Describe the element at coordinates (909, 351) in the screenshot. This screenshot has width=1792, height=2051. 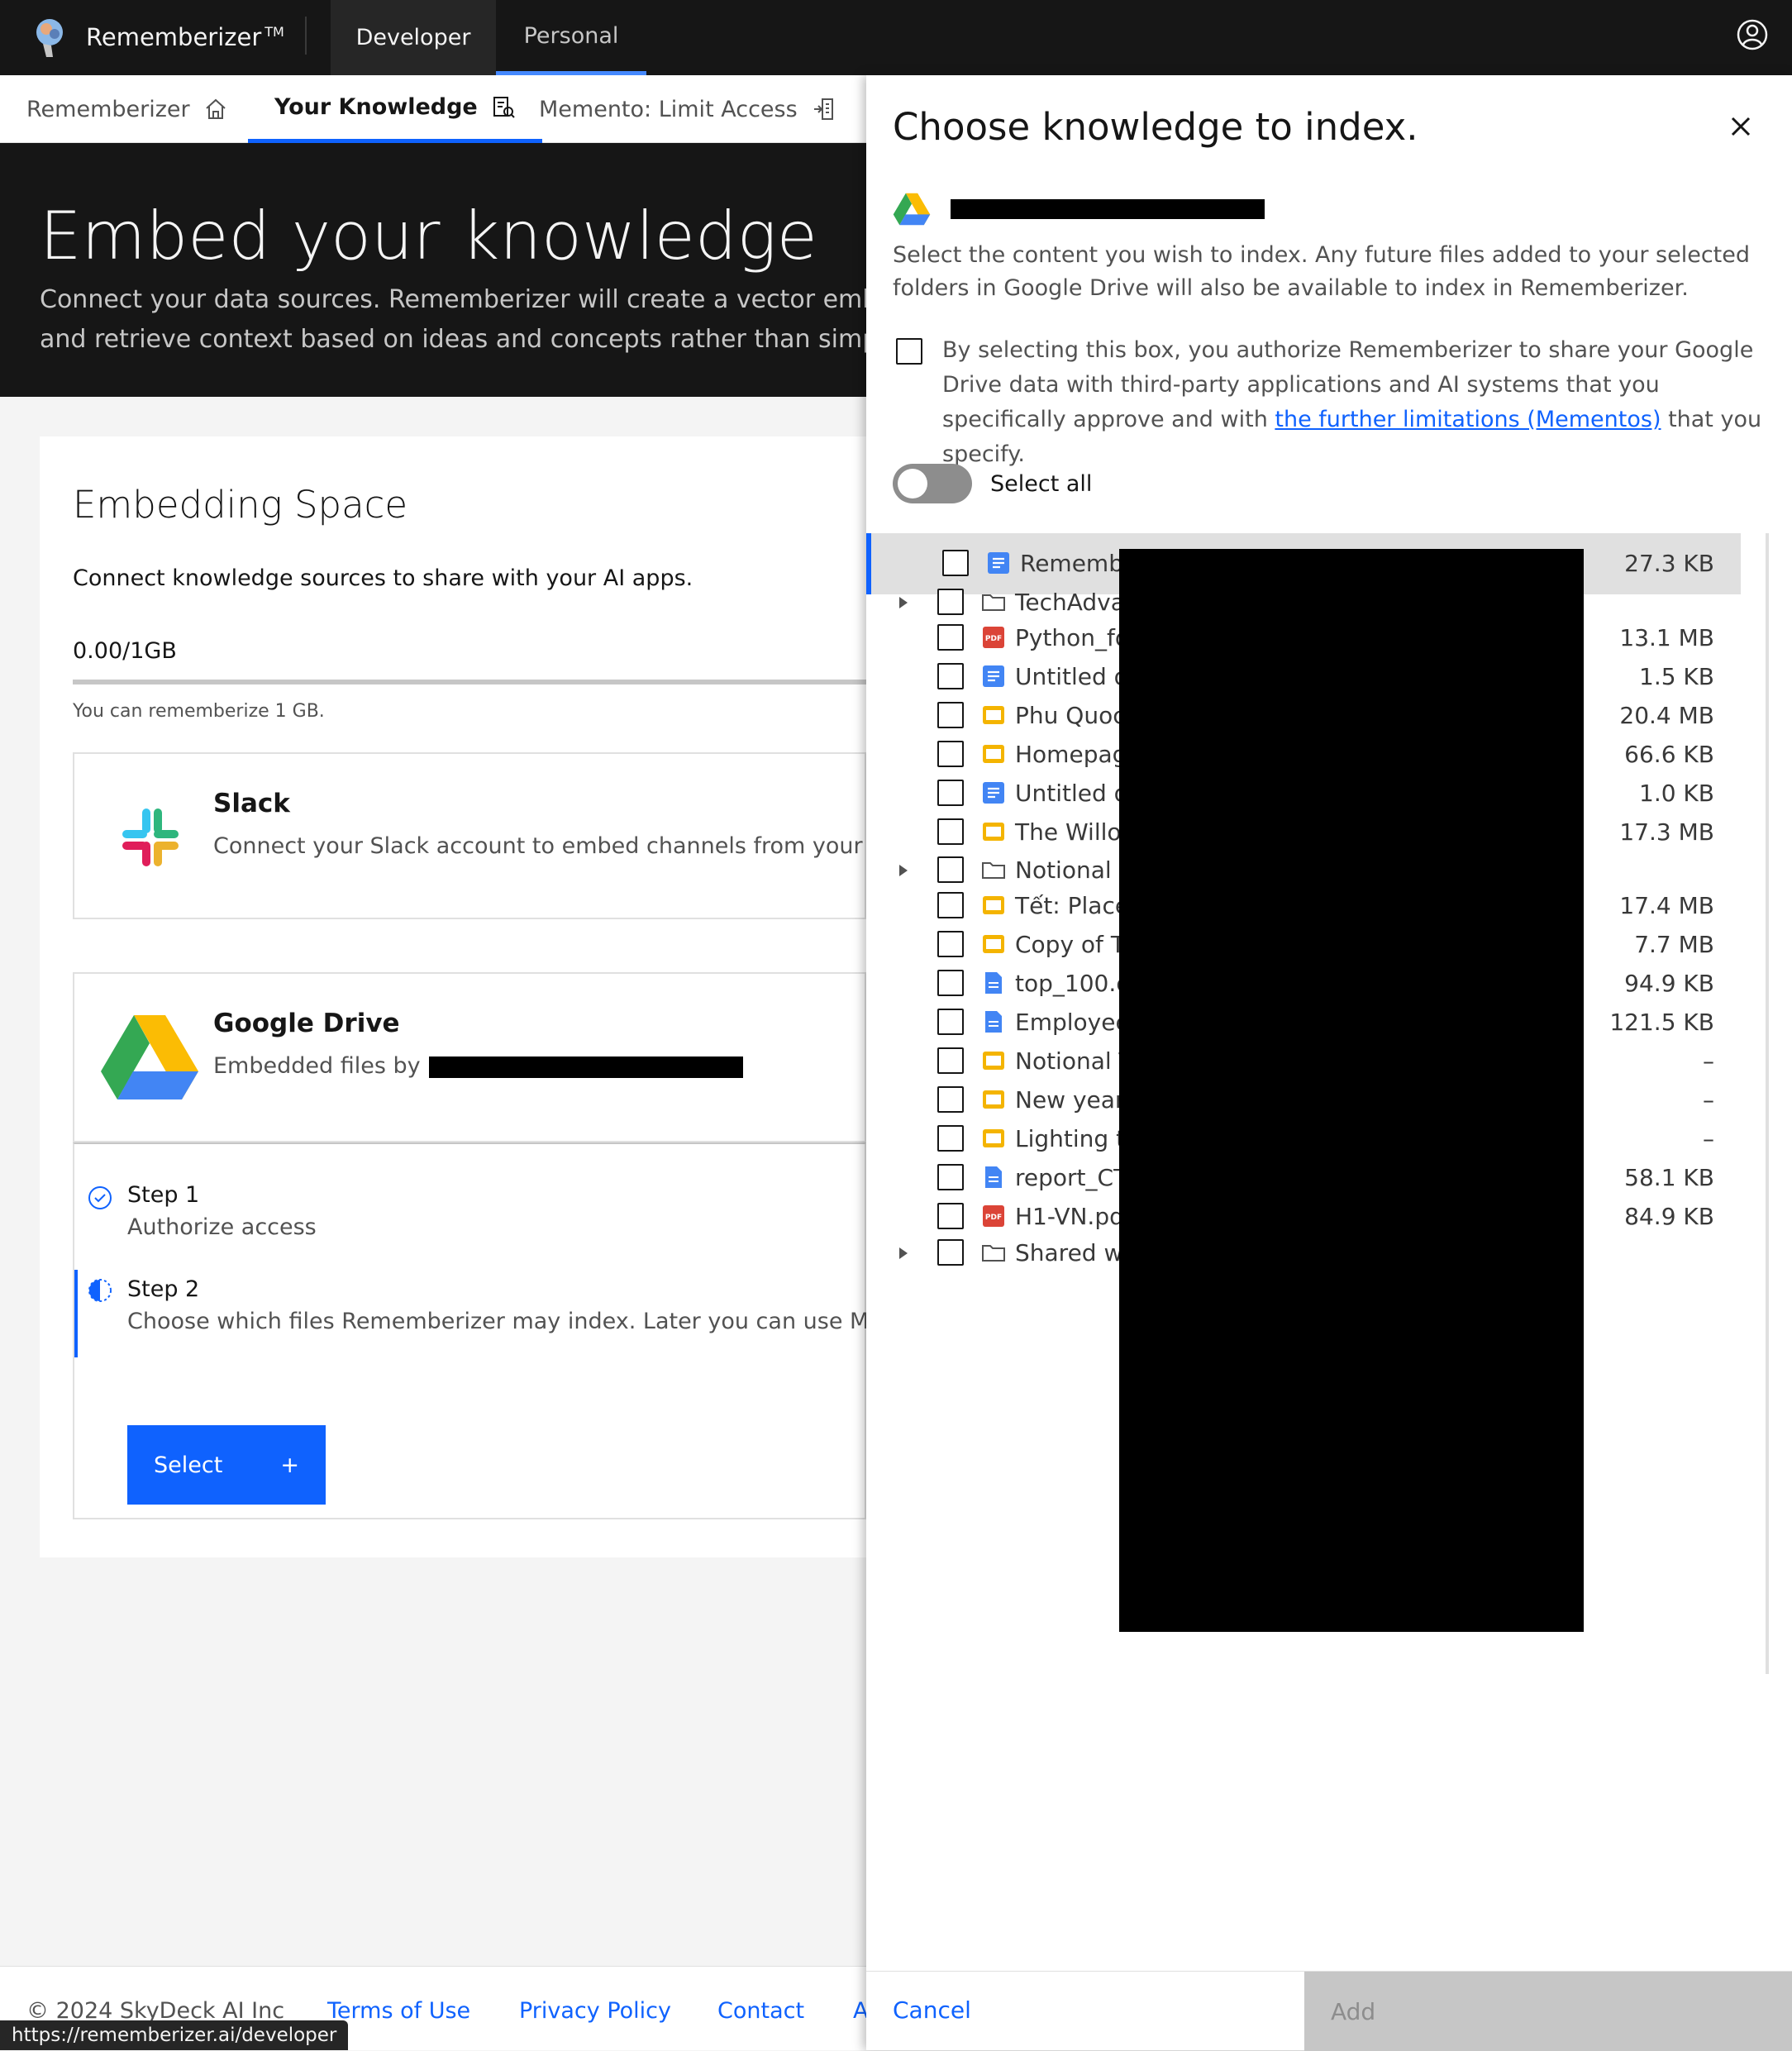
I see `consent-checkbox` at that location.